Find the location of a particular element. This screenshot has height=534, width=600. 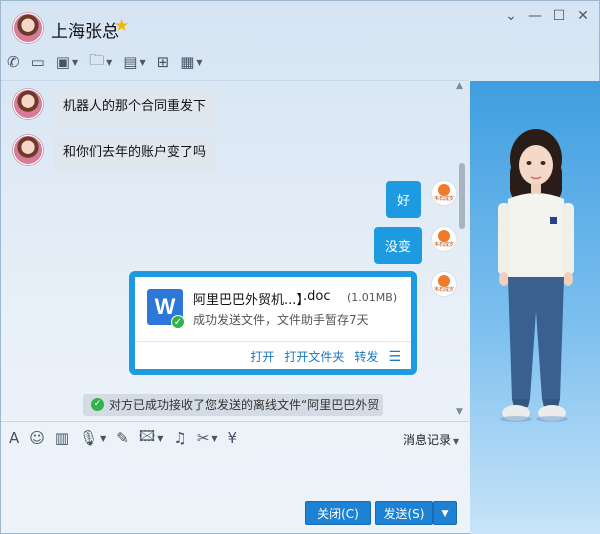

music-icon: ♫ is located at coordinates (180, 438).